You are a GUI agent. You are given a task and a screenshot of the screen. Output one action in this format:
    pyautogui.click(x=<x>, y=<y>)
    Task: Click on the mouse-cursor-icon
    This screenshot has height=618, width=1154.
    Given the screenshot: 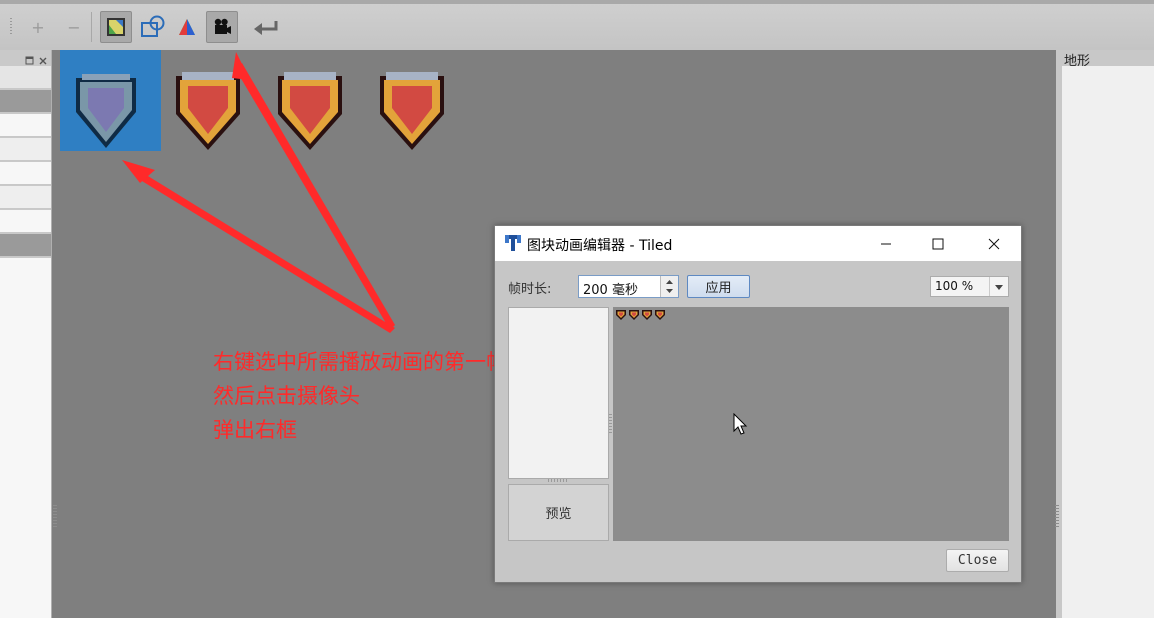 What is the action you would take?
    pyautogui.click(x=740, y=424)
    